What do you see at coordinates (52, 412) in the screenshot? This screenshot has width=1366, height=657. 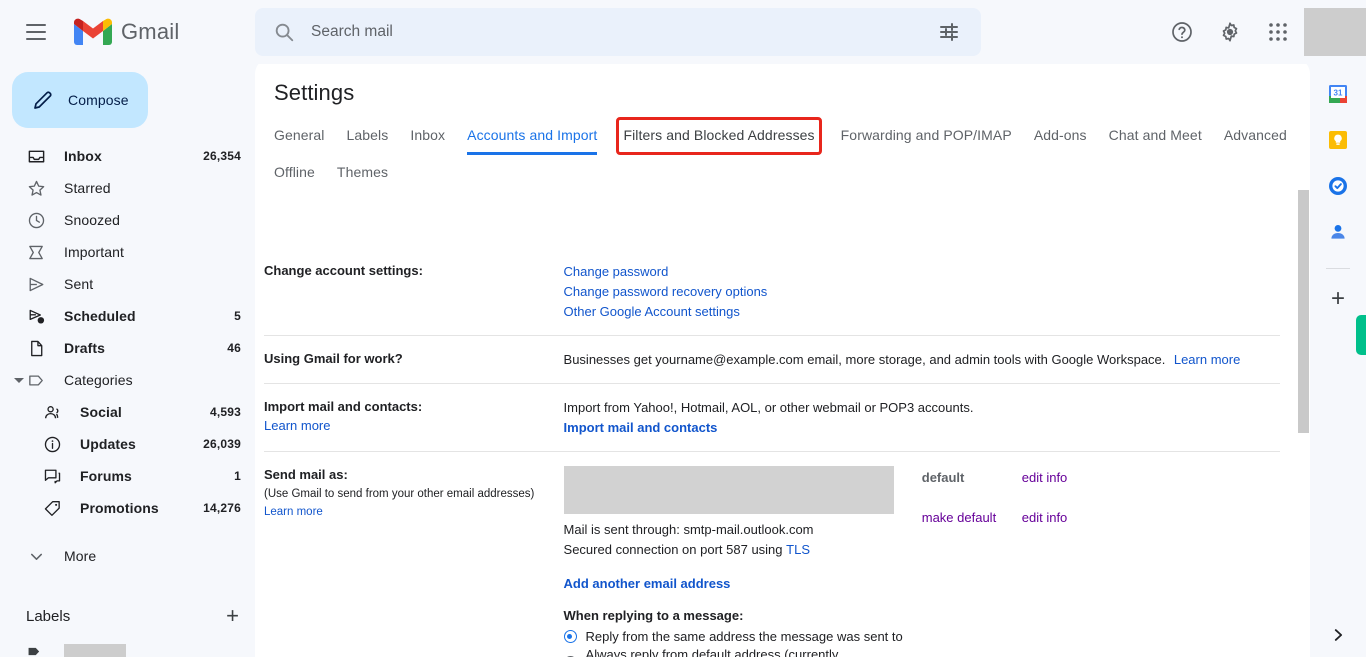 I see `people-icon` at bounding box center [52, 412].